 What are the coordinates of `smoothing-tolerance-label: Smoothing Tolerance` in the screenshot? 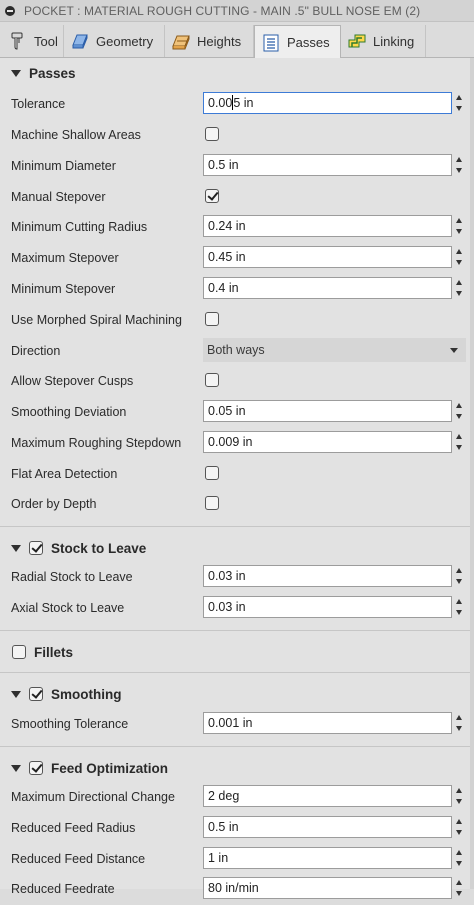 It's located at (70, 724).